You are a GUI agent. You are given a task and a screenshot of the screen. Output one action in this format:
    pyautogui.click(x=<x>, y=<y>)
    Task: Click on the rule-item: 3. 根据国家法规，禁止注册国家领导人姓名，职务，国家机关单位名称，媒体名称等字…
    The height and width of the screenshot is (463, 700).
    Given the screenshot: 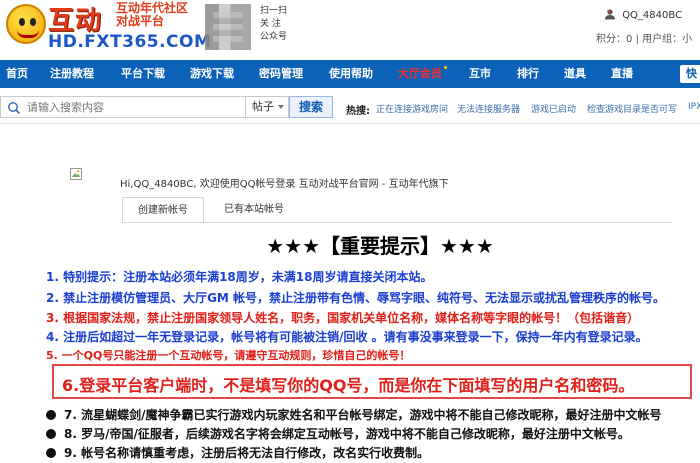 What is the action you would take?
    pyautogui.click(x=343, y=318)
    